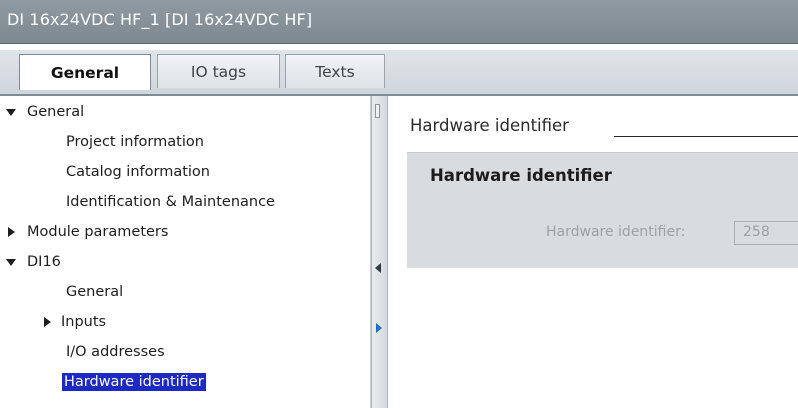 The image size is (798, 408). What do you see at coordinates (185, 352) in the screenshot?
I see `nav-item-io-addresses: I/O addresses` at bounding box center [185, 352].